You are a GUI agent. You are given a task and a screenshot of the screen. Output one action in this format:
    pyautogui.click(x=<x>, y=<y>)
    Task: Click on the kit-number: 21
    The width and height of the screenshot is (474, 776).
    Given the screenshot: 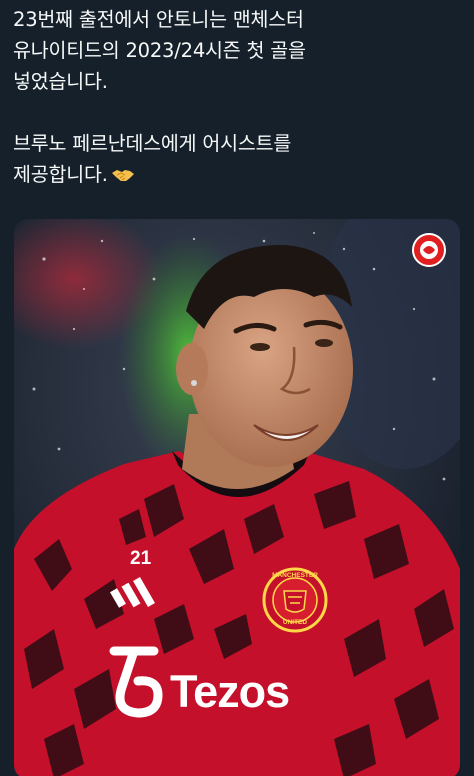 What is the action you would take?
    pyautogui.click(x=141, y=558)
    